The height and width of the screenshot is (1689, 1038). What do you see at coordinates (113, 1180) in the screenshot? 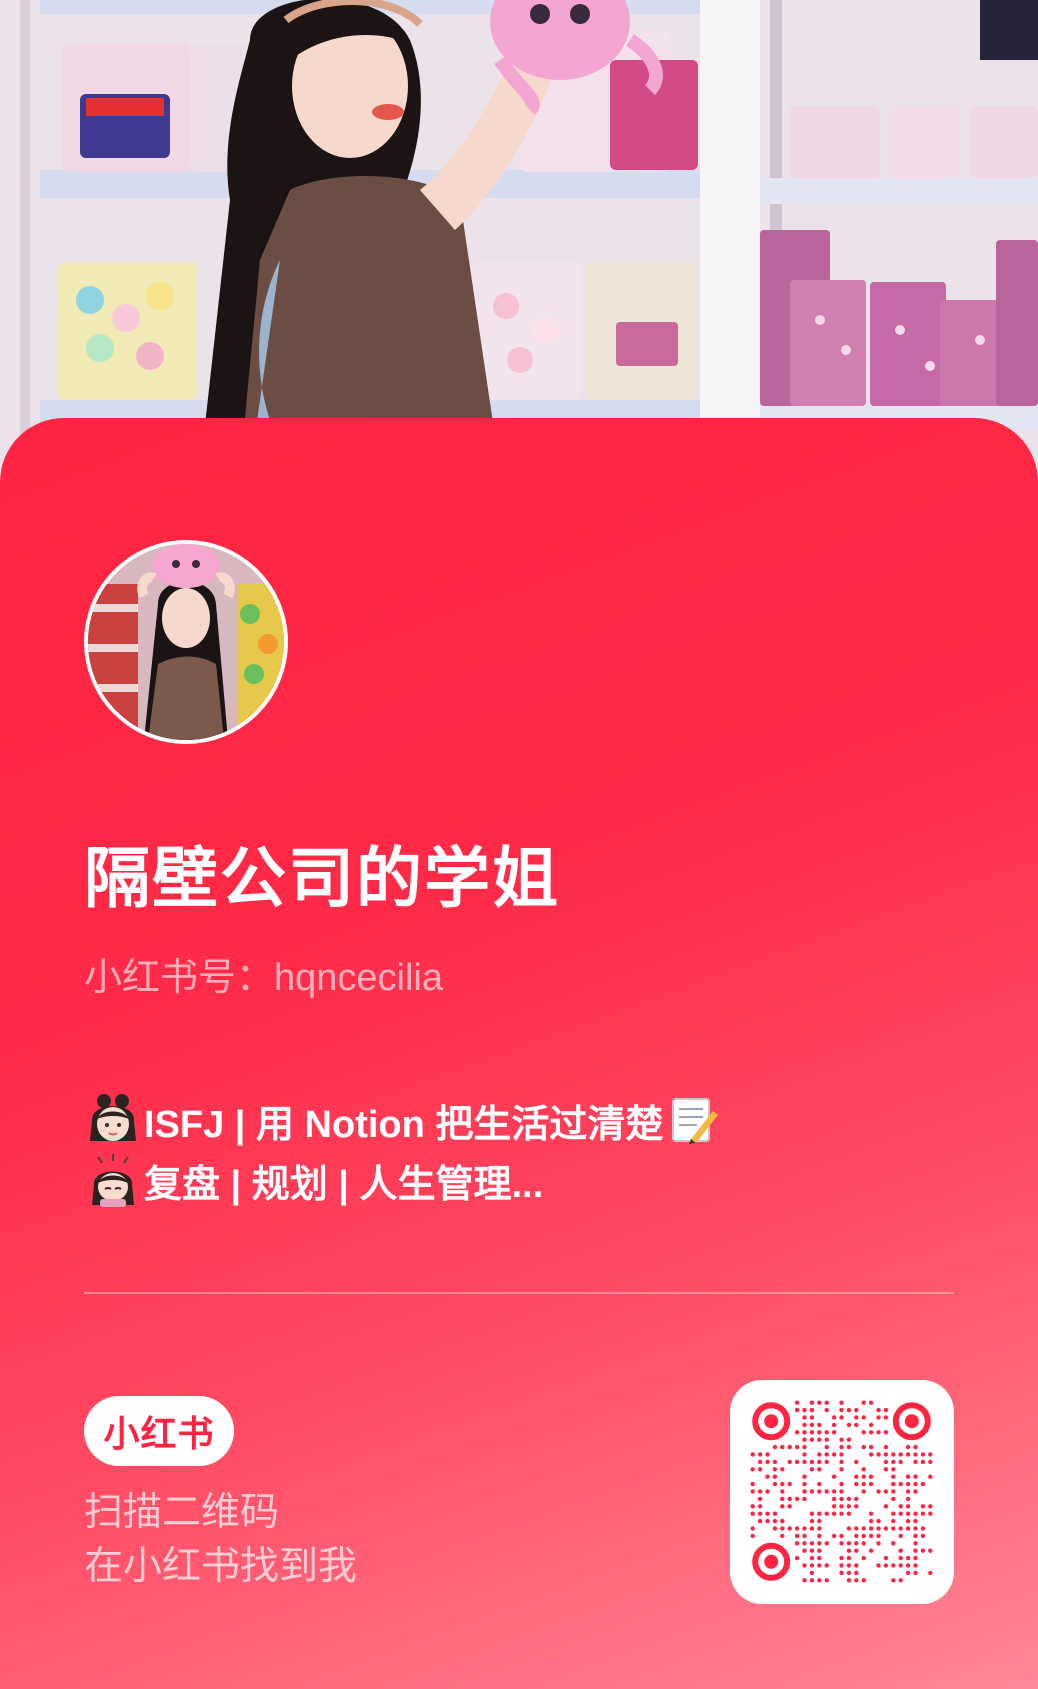
I see `girl-bowing-emoji` at bounding box center [113, 1180].